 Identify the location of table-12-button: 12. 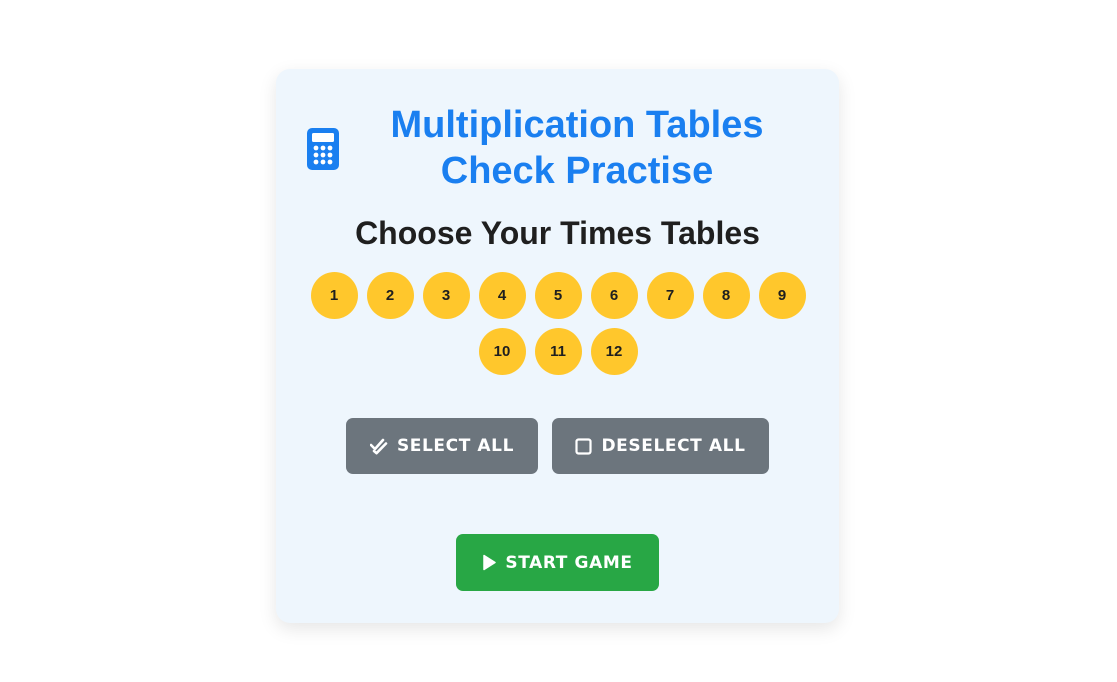
(614, 351).